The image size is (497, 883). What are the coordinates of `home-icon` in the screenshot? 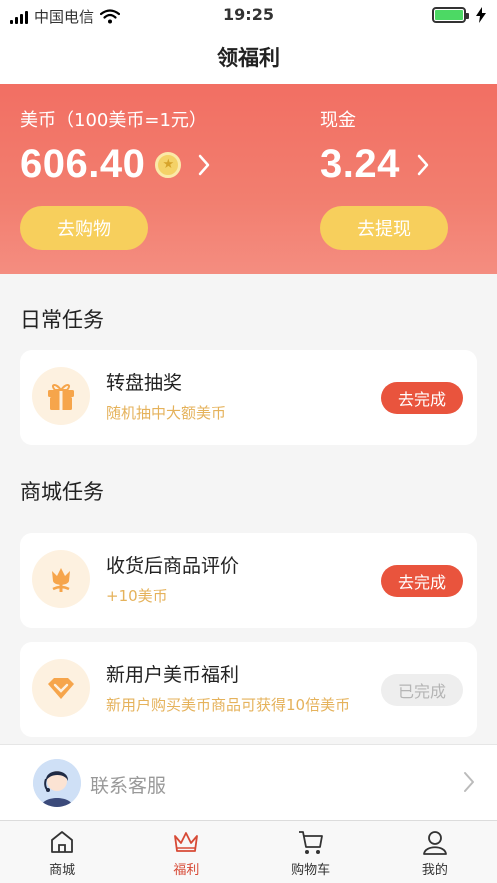 It's located at (62, 842).